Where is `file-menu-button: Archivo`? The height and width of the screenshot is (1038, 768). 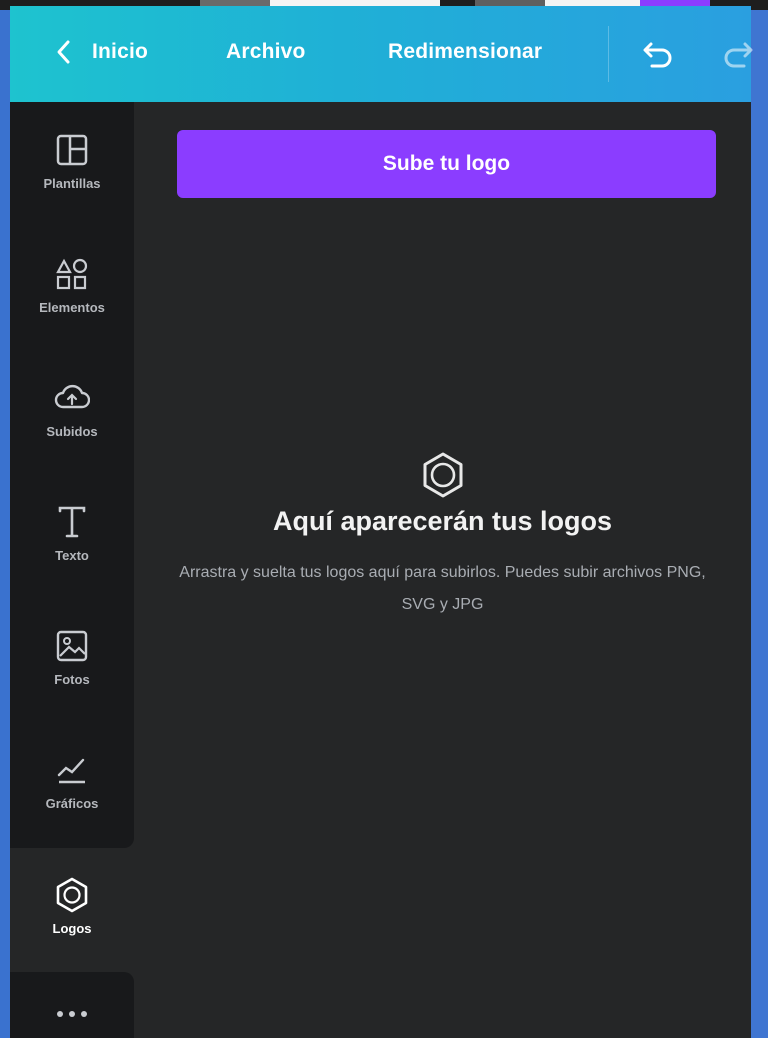 file-menu-button: Archivo is located at coordinates (266, 52).